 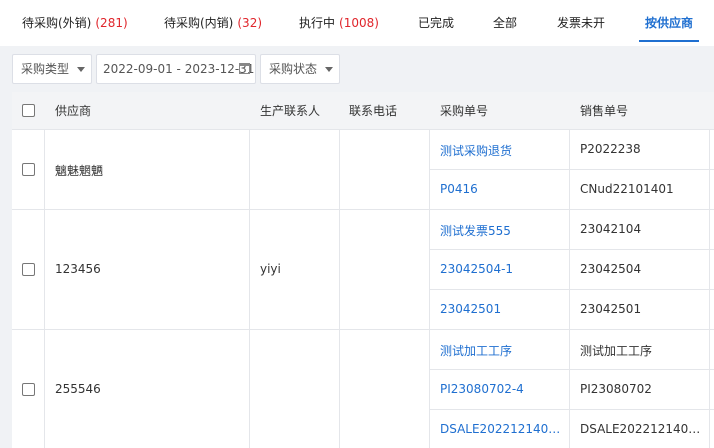 I want to click on so-number: P2022238, so click(x=610, y=149).